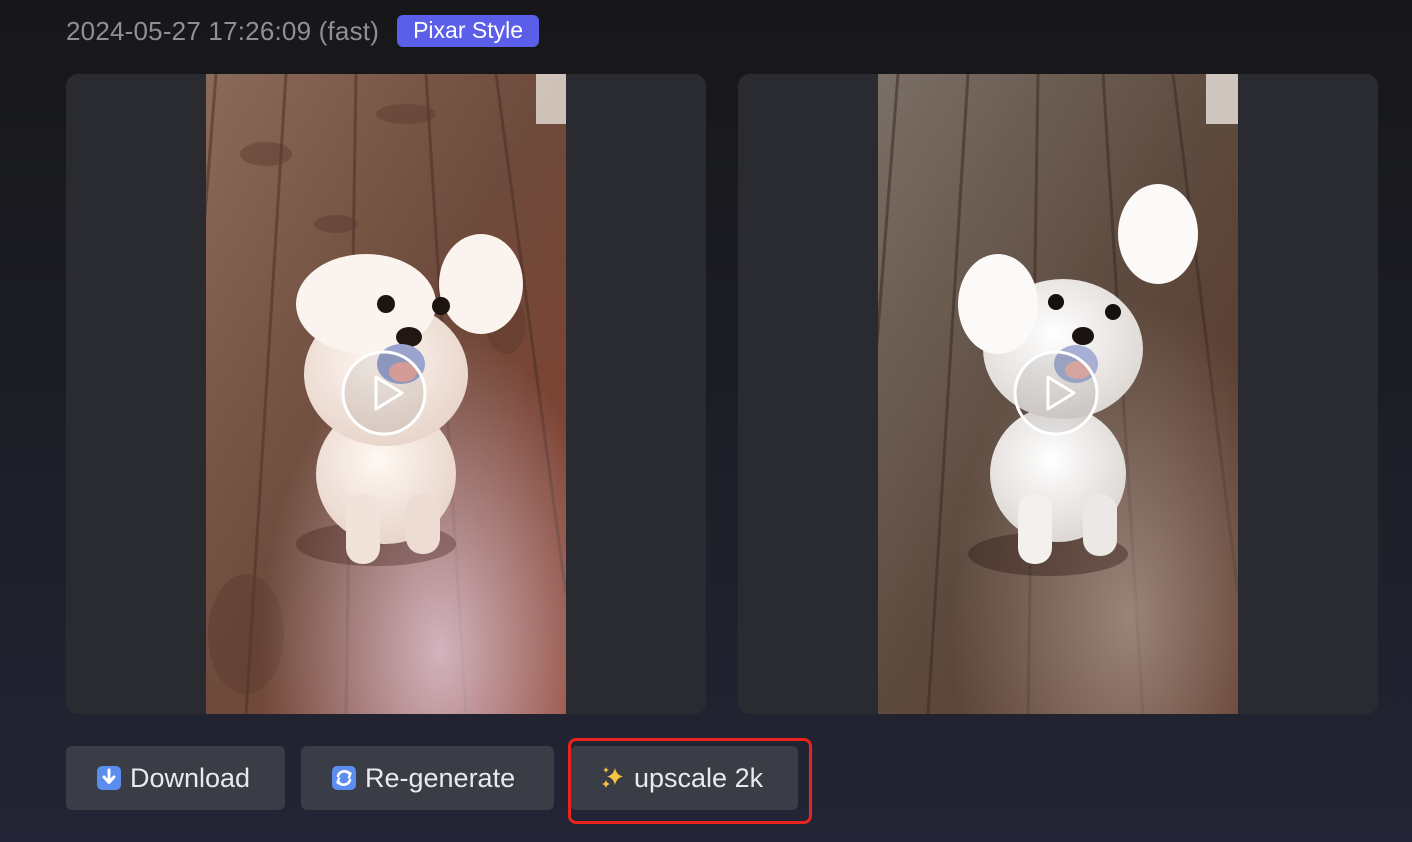 This screenshot has height=842, width=1412. What do you see at coordinates (109, 778) in the screenshot?
I see `down-arrow-icon` at bounding box center [109, 778].